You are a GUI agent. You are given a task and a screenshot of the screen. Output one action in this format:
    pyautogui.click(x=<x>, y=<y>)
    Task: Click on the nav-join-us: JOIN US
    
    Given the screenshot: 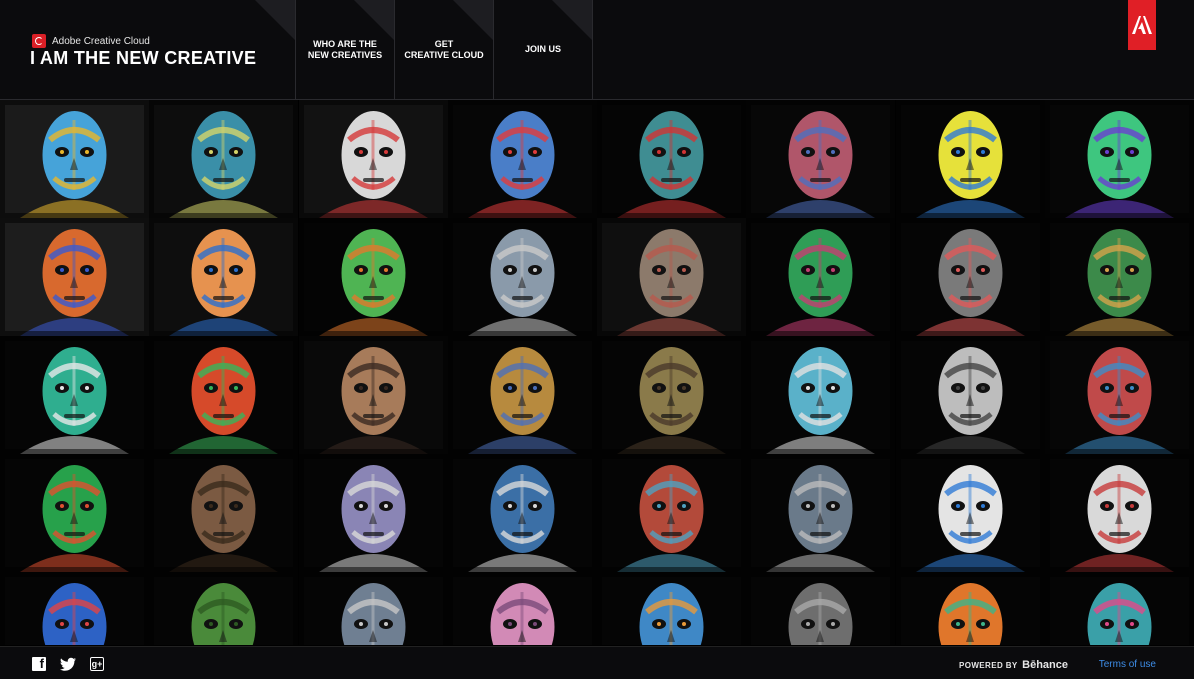 What is the action you would take?
    pyautogui.click(x=543, y=49)
    